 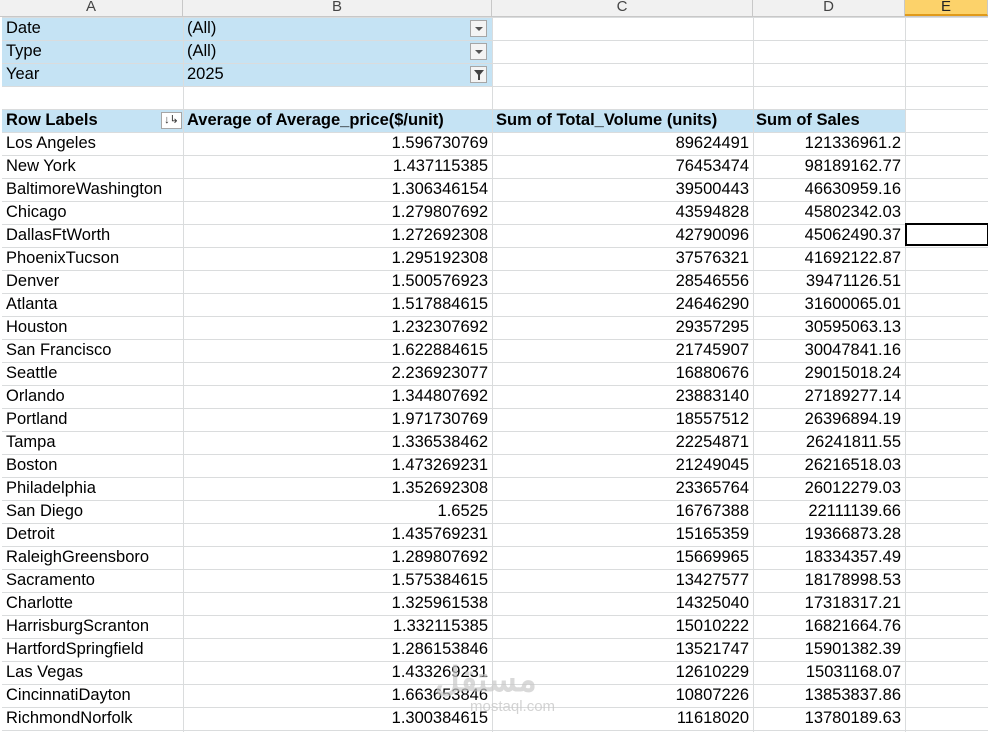 What do you see at coordinates (93, 396) in the screenshot?
I see `row-label: Orlando` at bounding box center [93, 396].